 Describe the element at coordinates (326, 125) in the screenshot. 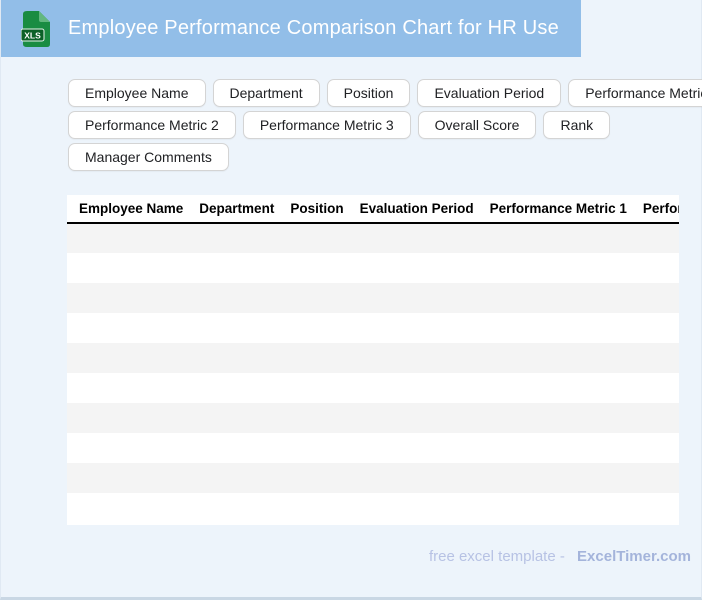

I see `chip-performance-metric-3: Performance Metric 3` at that location.